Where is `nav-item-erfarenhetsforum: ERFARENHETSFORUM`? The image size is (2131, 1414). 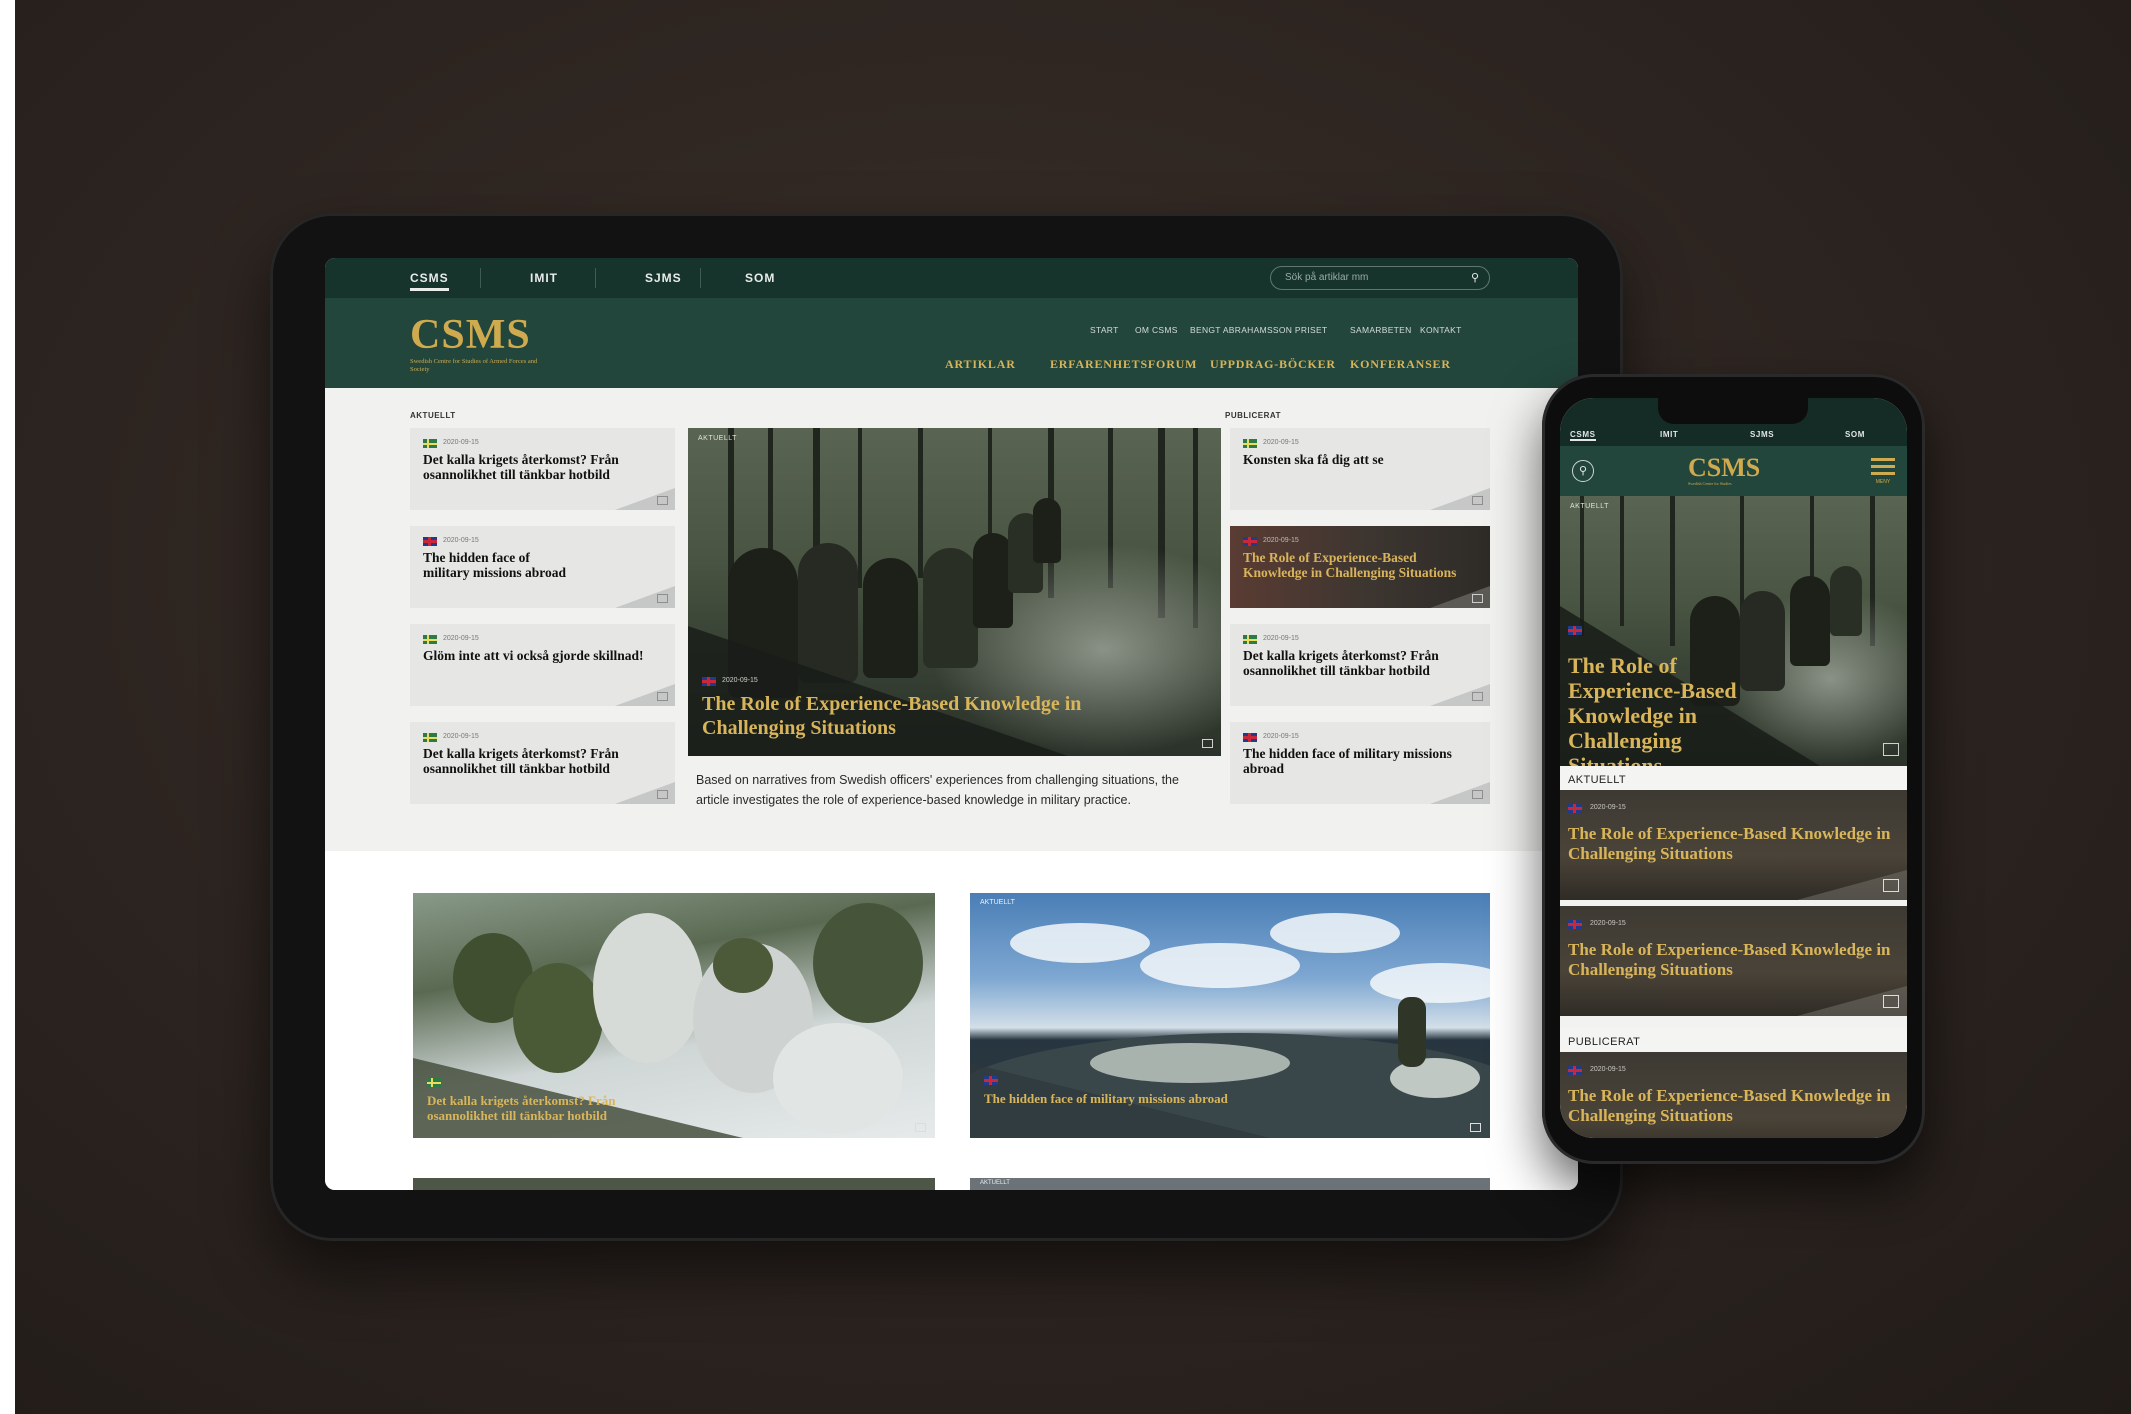
nav-item-erfarenhetsforum: ERFARENHETSFORUM is located at coordinates (1123, 364).